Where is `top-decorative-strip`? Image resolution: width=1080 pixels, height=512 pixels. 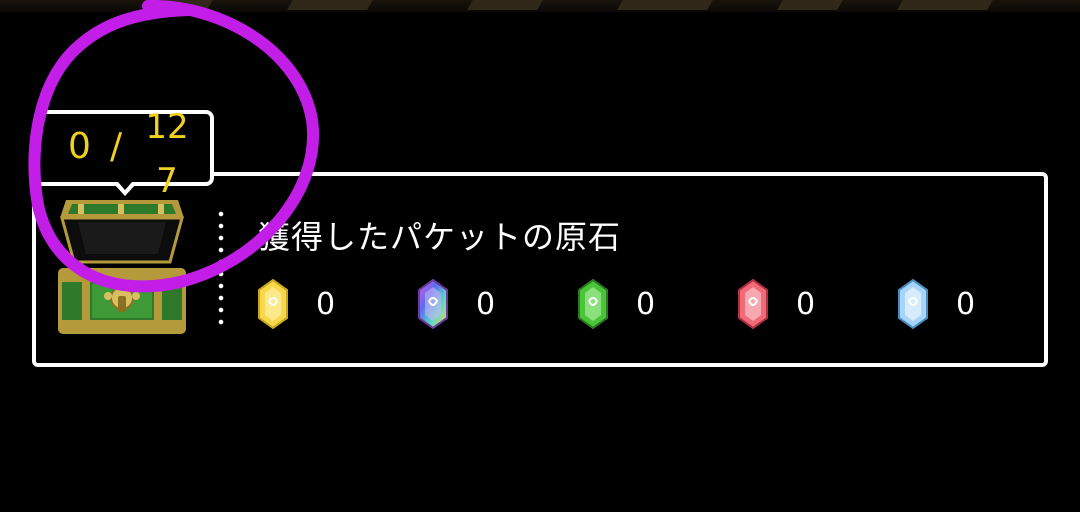
top-decorative-strip is located at coordinates (540, 6).